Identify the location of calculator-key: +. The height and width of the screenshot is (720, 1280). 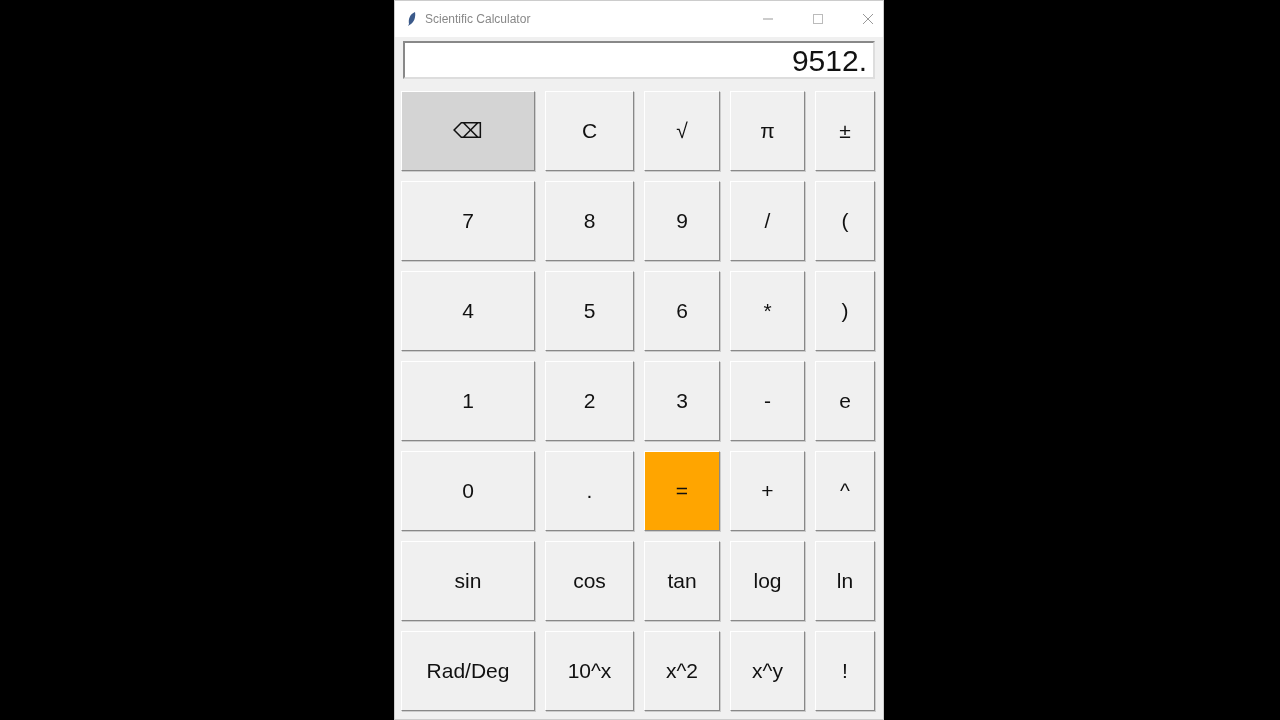
(767, 491).